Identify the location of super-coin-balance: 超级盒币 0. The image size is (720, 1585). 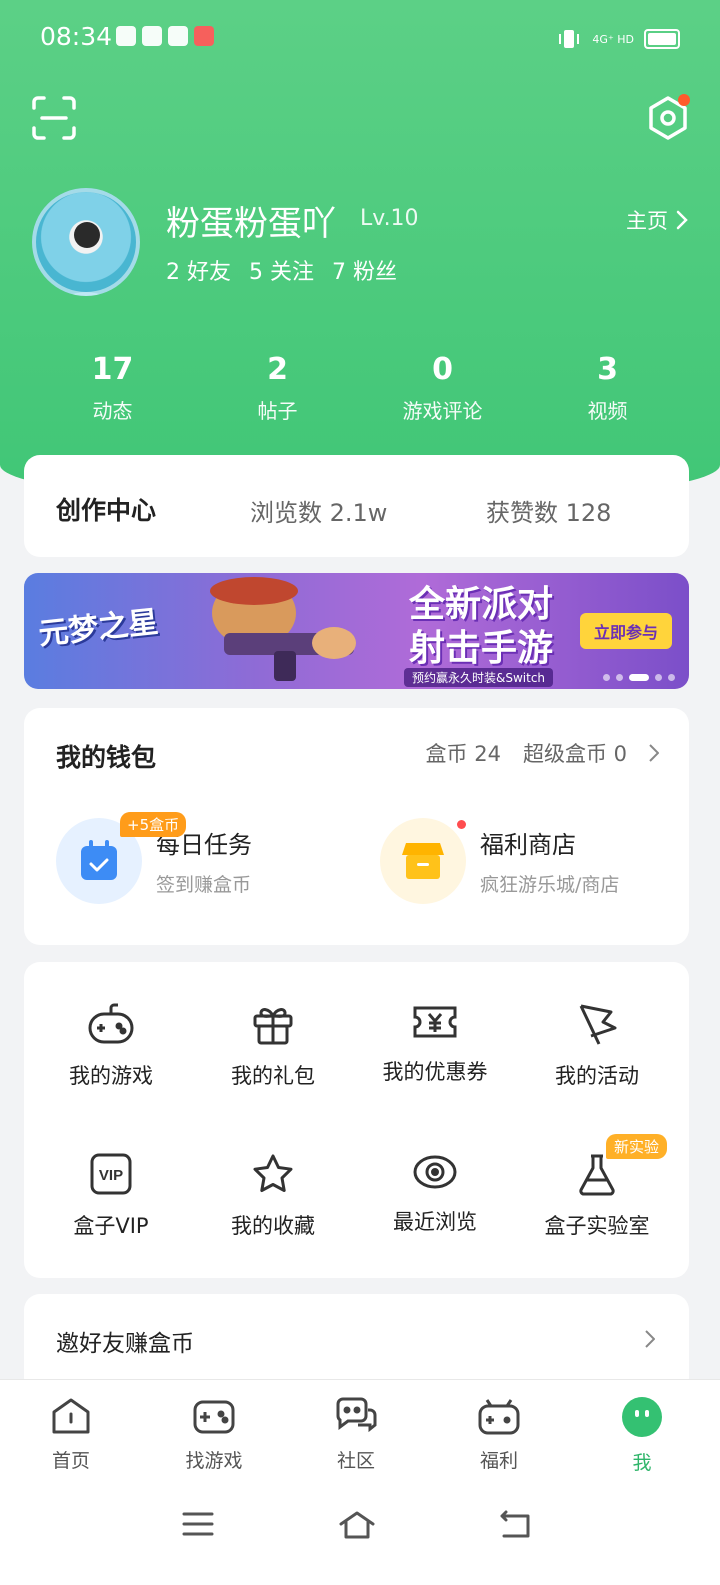
(574, 754).